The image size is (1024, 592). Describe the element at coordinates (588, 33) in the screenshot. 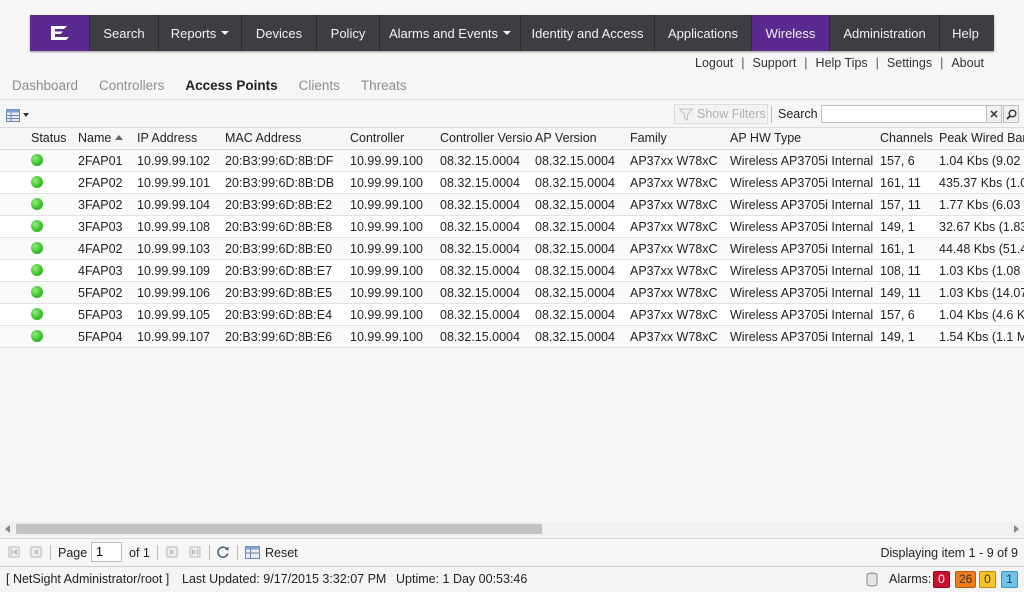

I see `nav-item-identity-and-access: Identity and Access` at that location.